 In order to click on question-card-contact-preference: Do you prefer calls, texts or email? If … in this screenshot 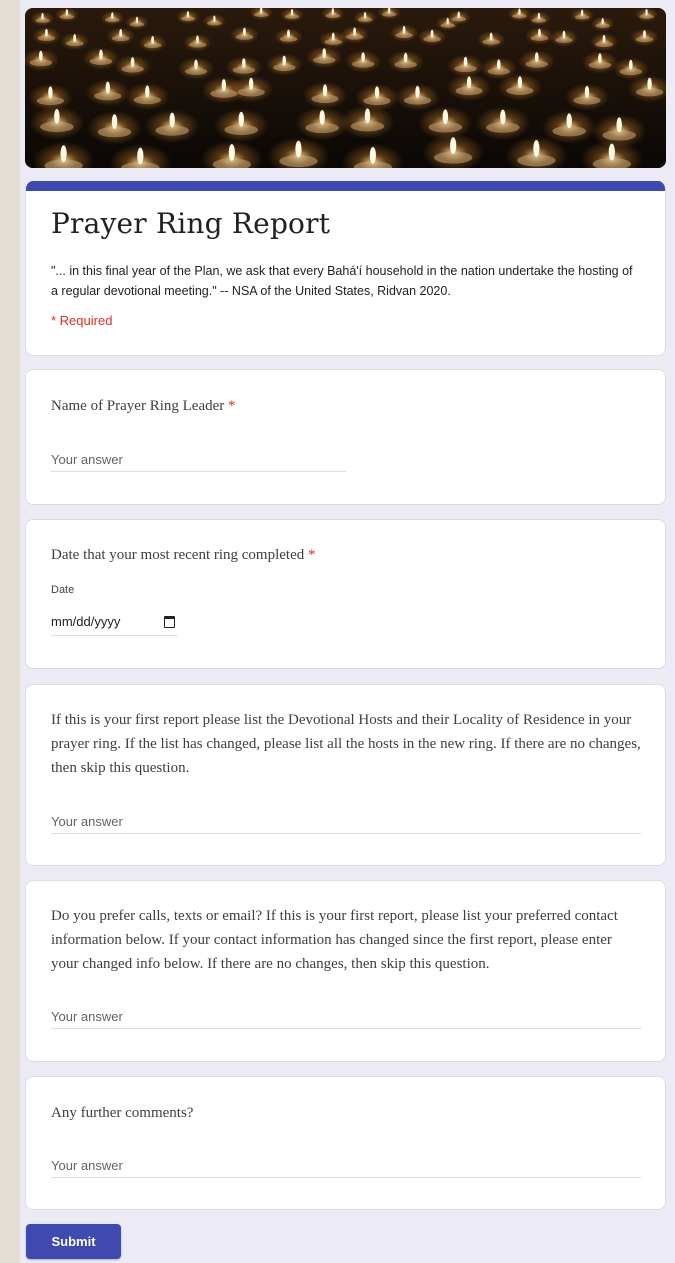, I will do `click(345, 971)`.